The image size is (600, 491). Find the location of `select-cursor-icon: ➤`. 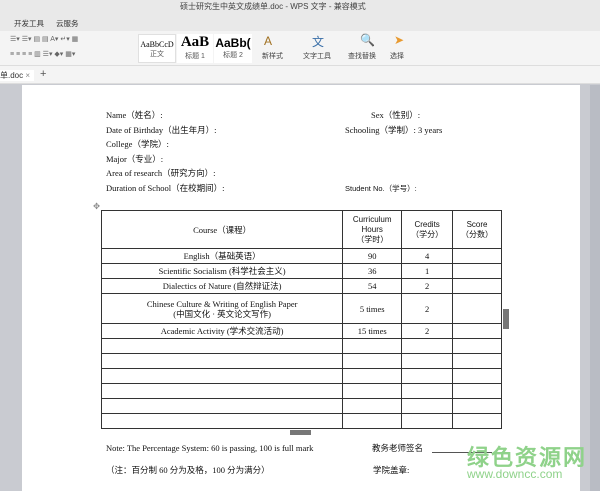

select-cursor-icon: ➤ is located at coordinates (399, 40).